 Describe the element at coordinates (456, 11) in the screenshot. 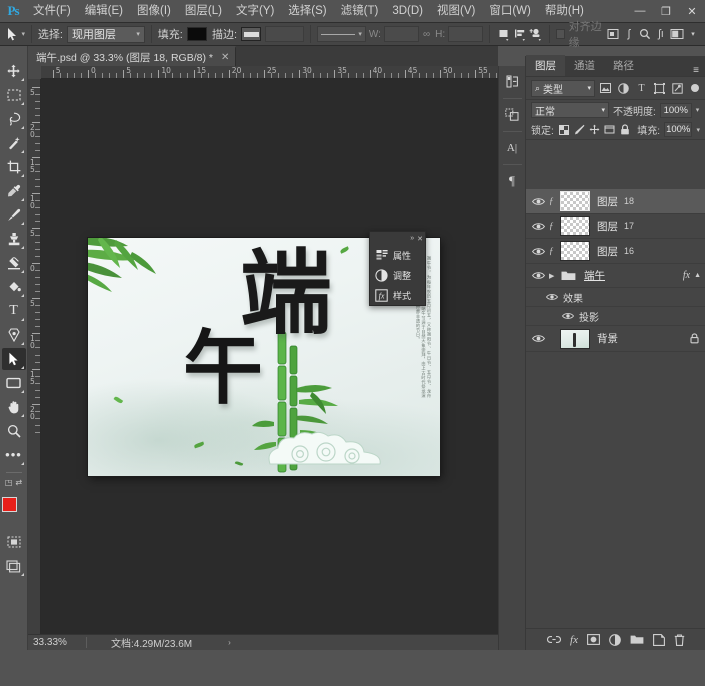

I see `menu-view: 视图(V)` at that location.